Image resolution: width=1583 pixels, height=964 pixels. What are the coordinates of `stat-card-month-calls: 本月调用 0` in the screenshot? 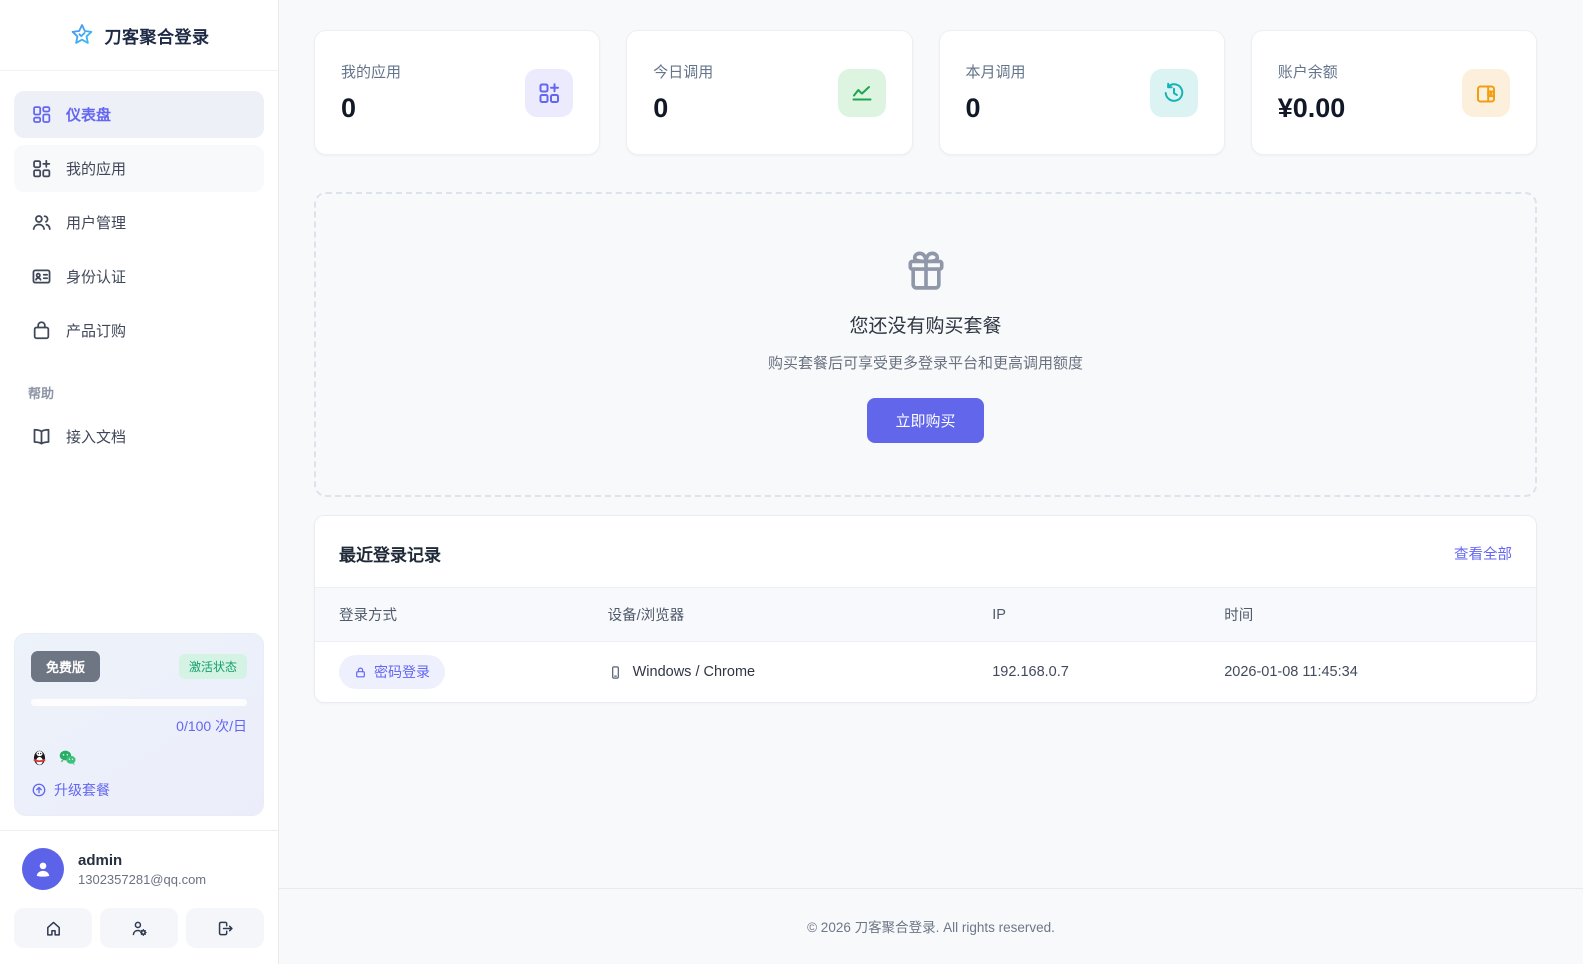 It's located at (1081, 92).